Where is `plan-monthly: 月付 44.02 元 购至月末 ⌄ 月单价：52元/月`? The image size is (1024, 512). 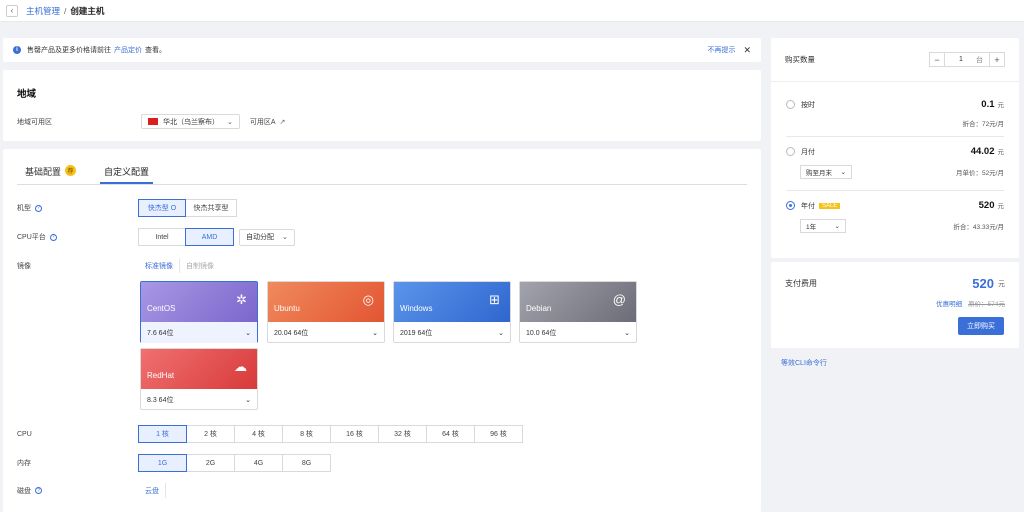
plan-monthly: 月付 44.02 元 购至月末 ⌄ 月单价：52元/月 is located at coordinates (895, 168).